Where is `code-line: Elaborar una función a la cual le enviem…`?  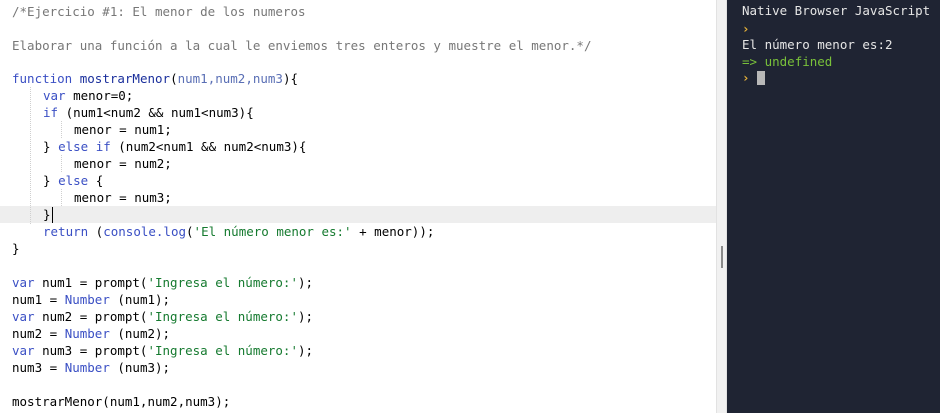 code-line: Elaborar una función a la cual le enviem… is located at coordinates (301, 45).